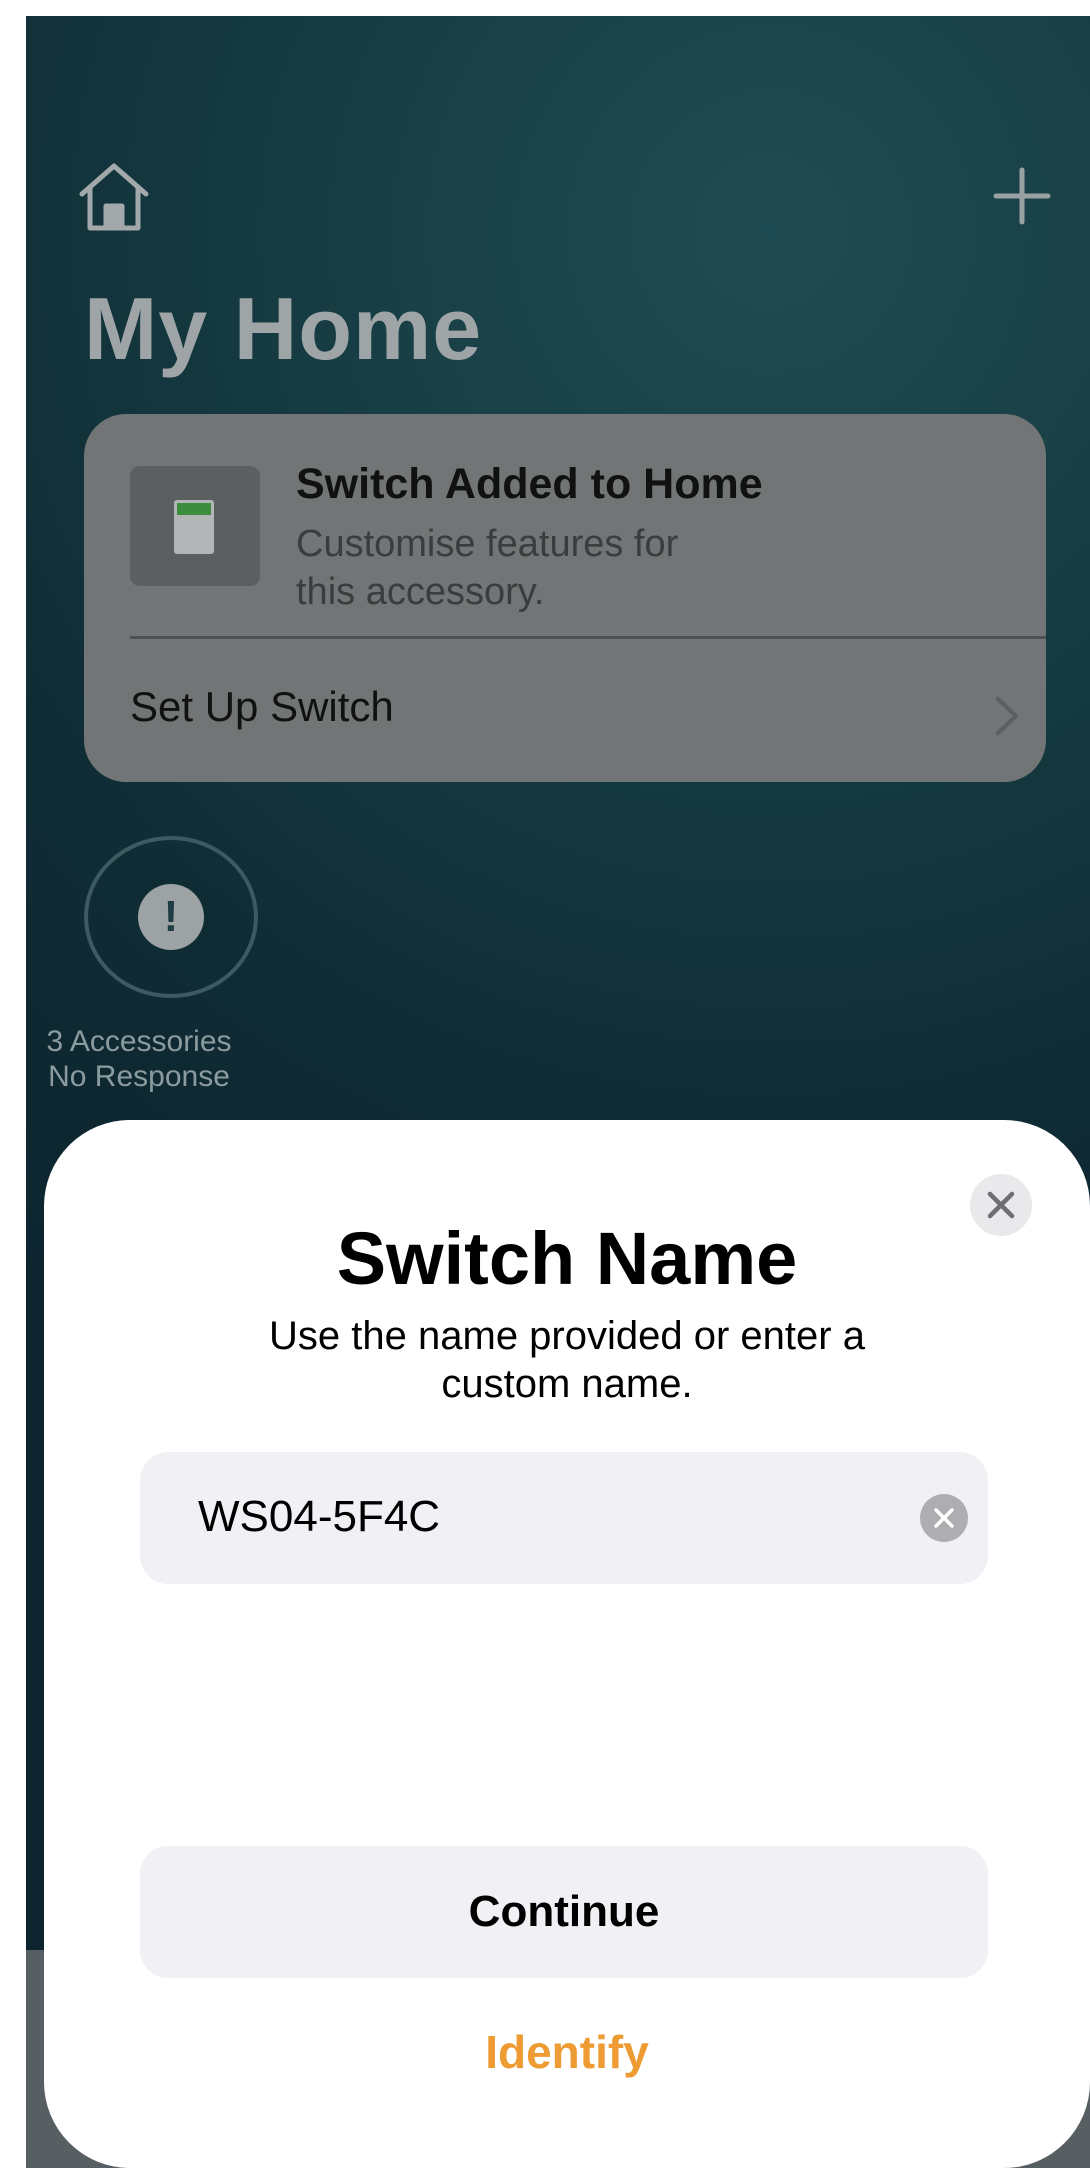  I want to click on continue-button: Continue, so click(564, 1912).